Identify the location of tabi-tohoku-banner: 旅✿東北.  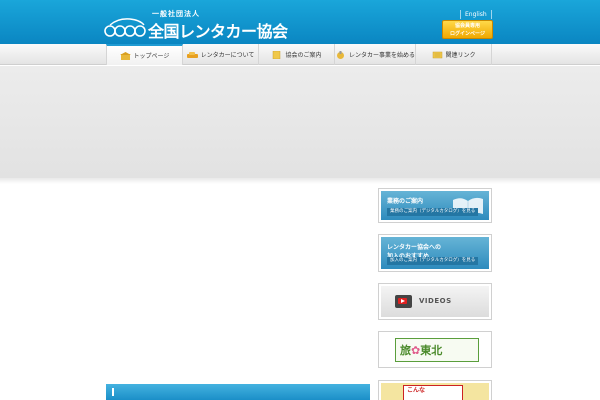
(435, 349).